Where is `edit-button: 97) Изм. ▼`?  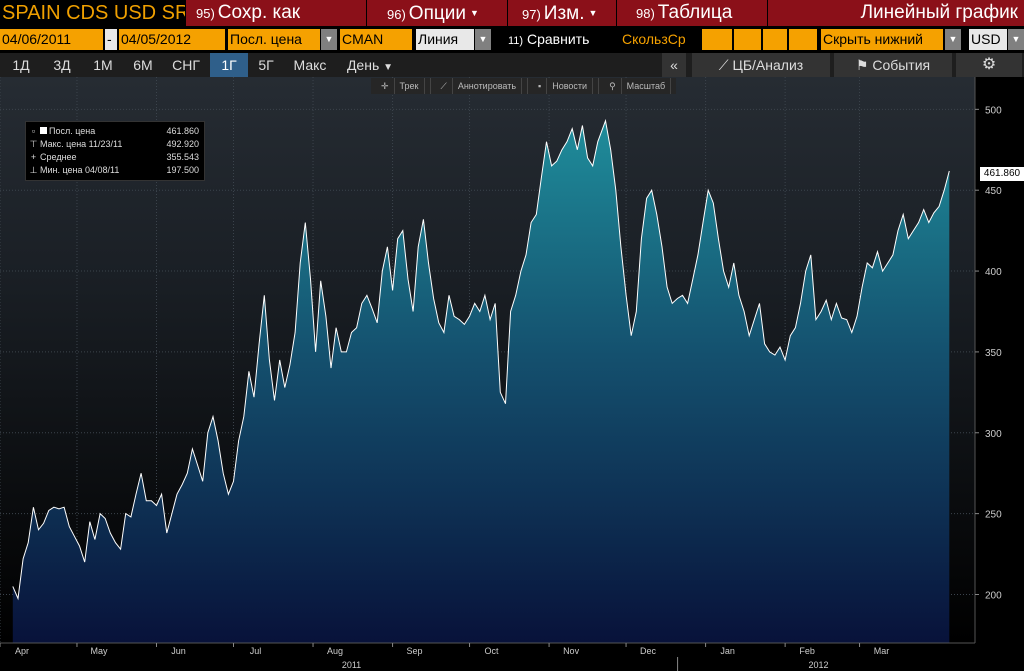 edit-button: 97) Изм. ▼ is located at coordinates (562, 13).